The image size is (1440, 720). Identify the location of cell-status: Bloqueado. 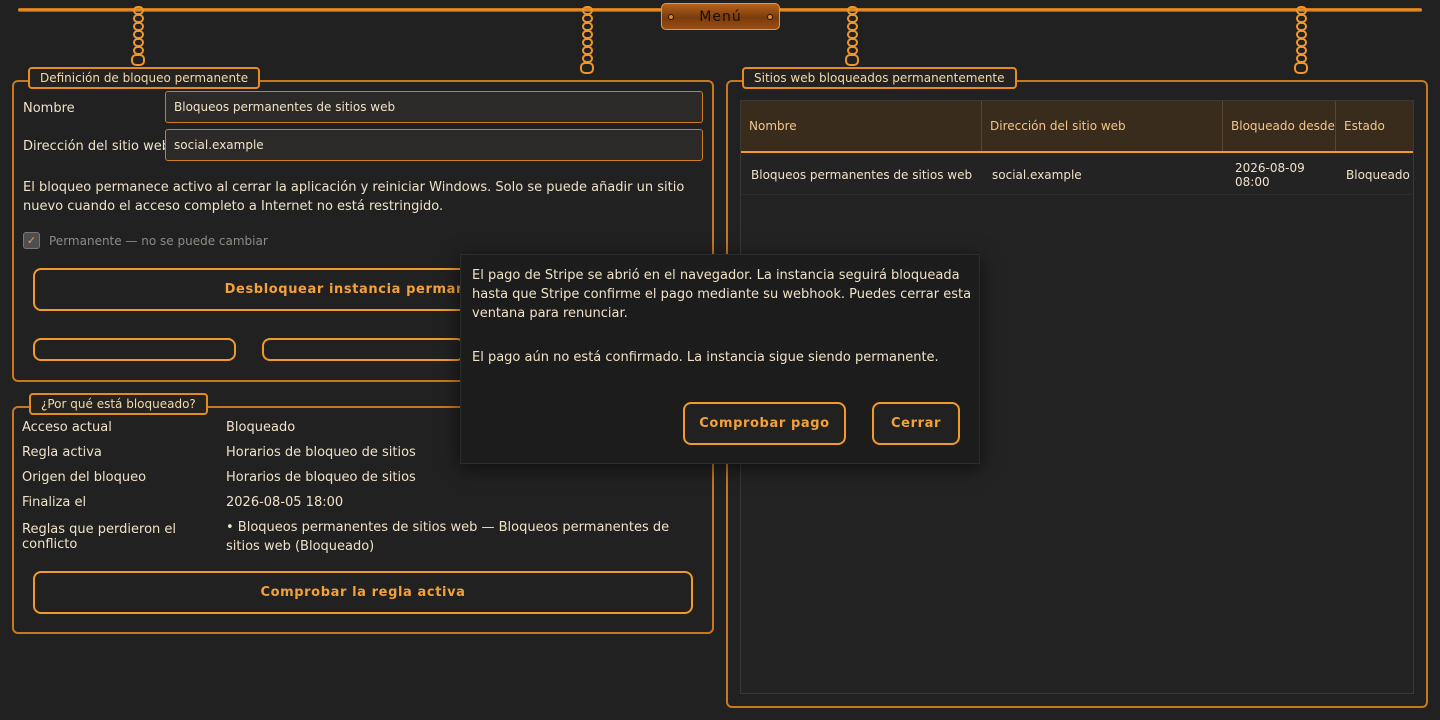
(1378, 174).